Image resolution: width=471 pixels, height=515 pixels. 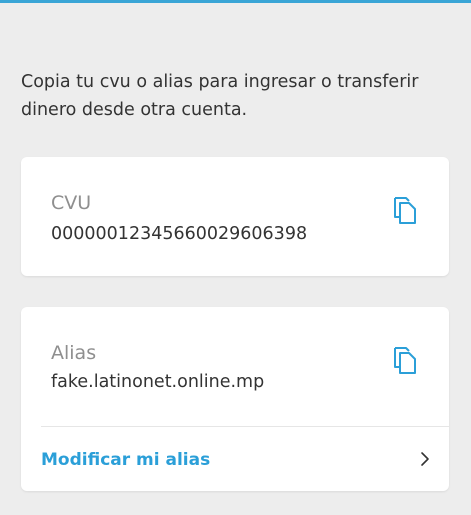 What do you see at coordinates (425, 459) in the screenshot?
I see `chevron-right-icon` at bounding box center [425, 459].